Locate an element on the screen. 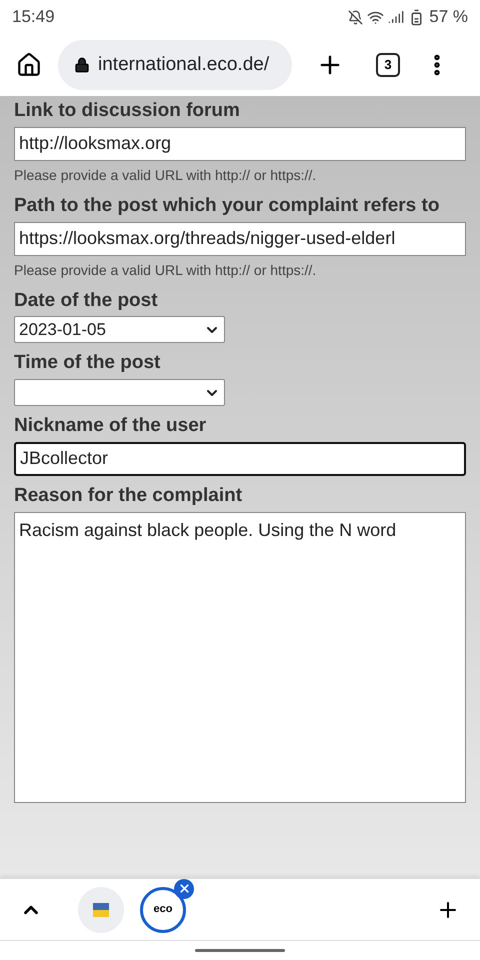 This screenshot has height=960, width=480. lock-icon is located at coordinates (82, 65).